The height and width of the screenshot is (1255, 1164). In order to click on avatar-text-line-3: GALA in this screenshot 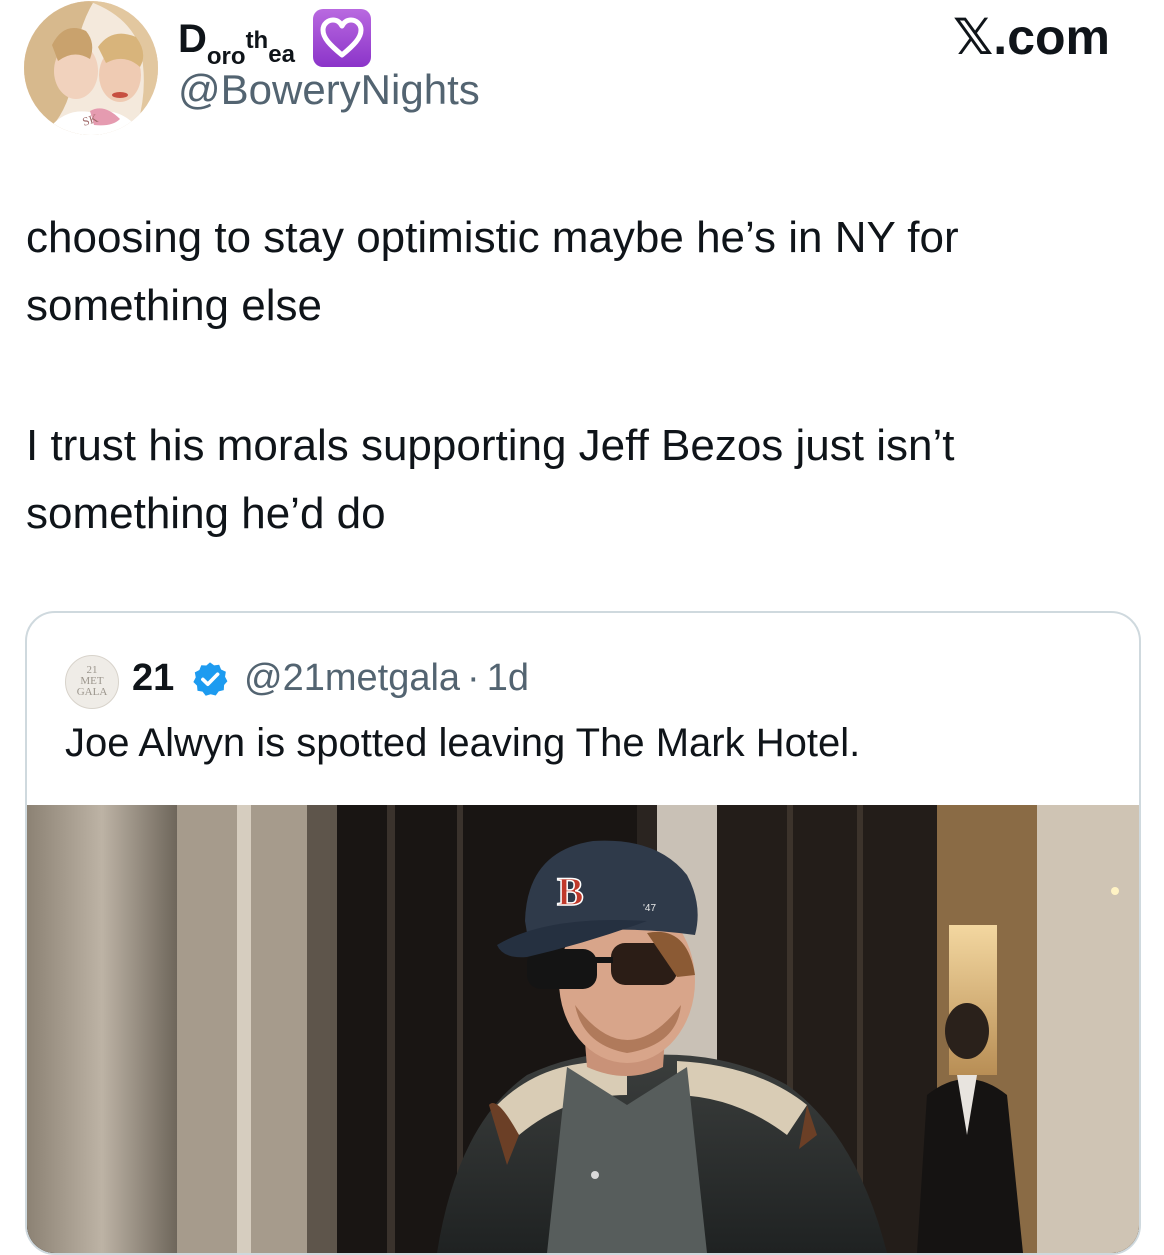, I will do `click(92, 692)`.